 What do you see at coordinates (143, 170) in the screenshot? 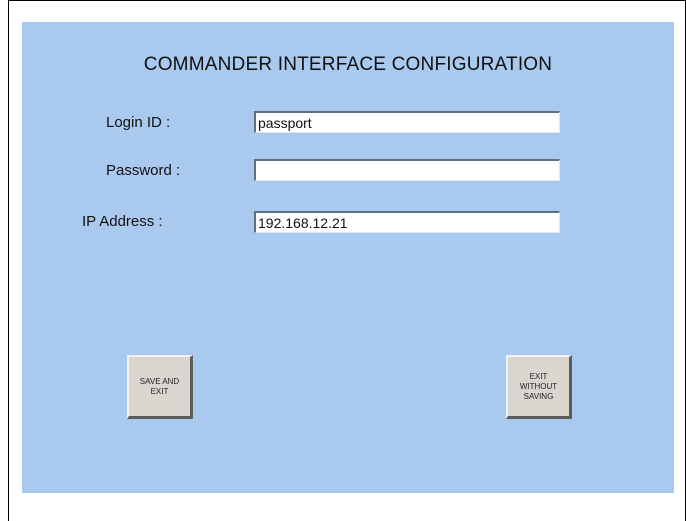
I see `password-label: Password :` at bounding box center [143, 170].